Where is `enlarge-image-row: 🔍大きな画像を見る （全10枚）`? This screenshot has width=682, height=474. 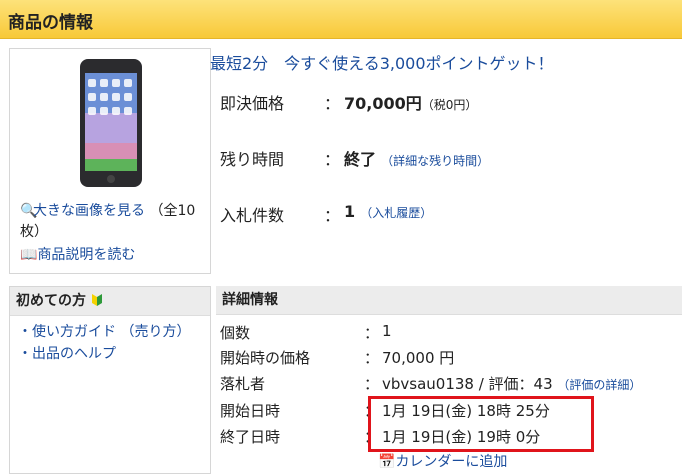 enlarge-image-row: 🔍大きな画像を見る （全10枚） is located at coordinates (114, 222).